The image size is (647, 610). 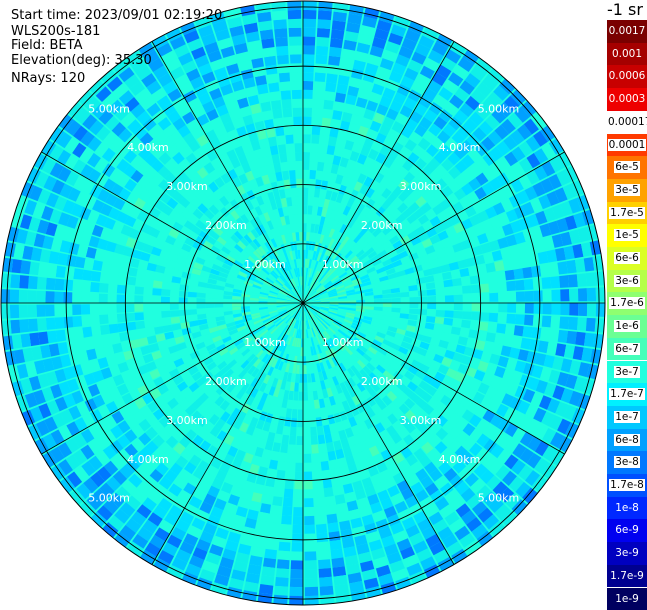 What do you see at coordinates (627, 508) in the screenshot?
I see `colorbar-label: 1e-8` at bounding box center [627, 508].